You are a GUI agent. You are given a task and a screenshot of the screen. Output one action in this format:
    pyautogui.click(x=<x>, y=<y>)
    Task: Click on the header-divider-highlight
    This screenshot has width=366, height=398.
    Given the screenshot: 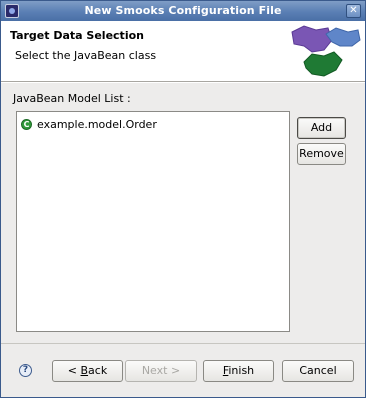 What is the action you would take?
    pyautogui.click(x=183, y=82)
    